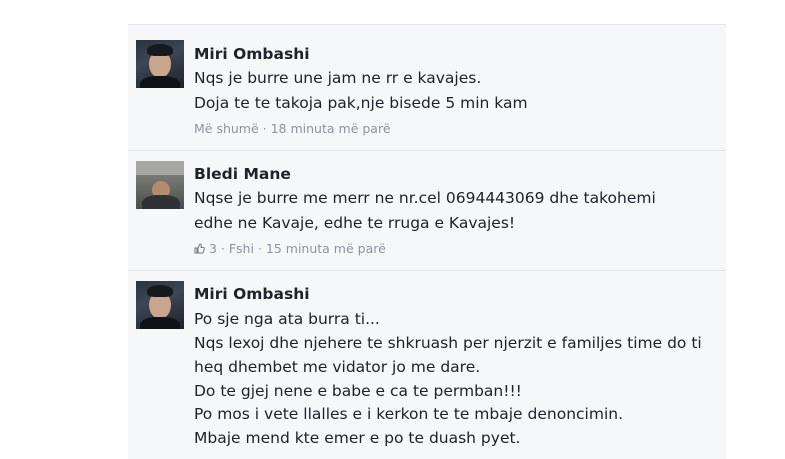 This screenshot has height=459, width=785. Describe the element at coordinates (326, 248) in the screenshot. I see `comment-timestamp: 15 minuta më parë` at that location.